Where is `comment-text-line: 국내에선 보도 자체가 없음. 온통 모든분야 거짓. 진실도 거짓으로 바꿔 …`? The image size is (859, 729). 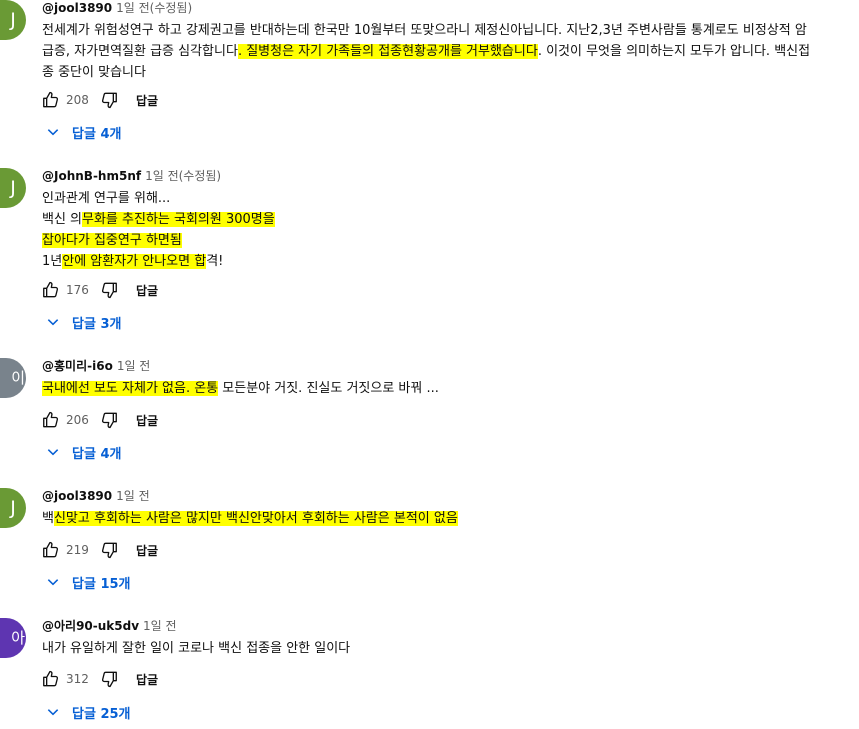
comment-text-line: 국내에선 보도 자체가 없음. 온통 모든분야 거짓. 진실도 거짓으로 바꿔 … is located at coordinates (447, 388).